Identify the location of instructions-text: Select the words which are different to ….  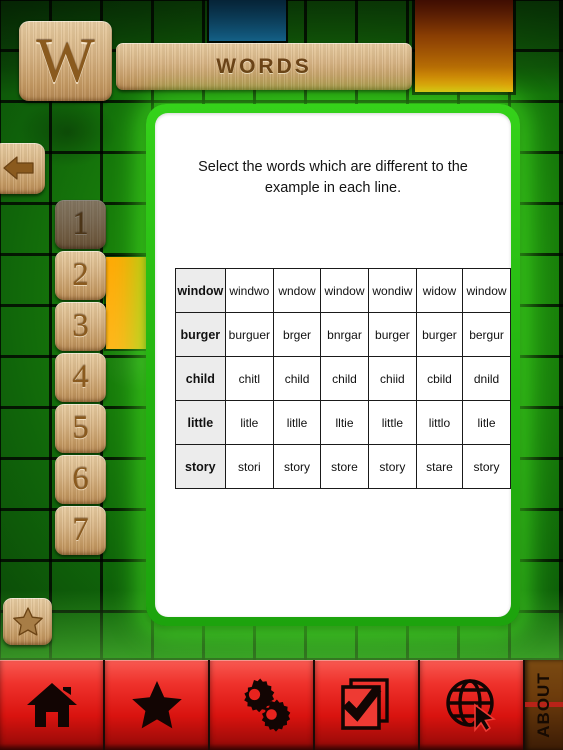
(333, 178).